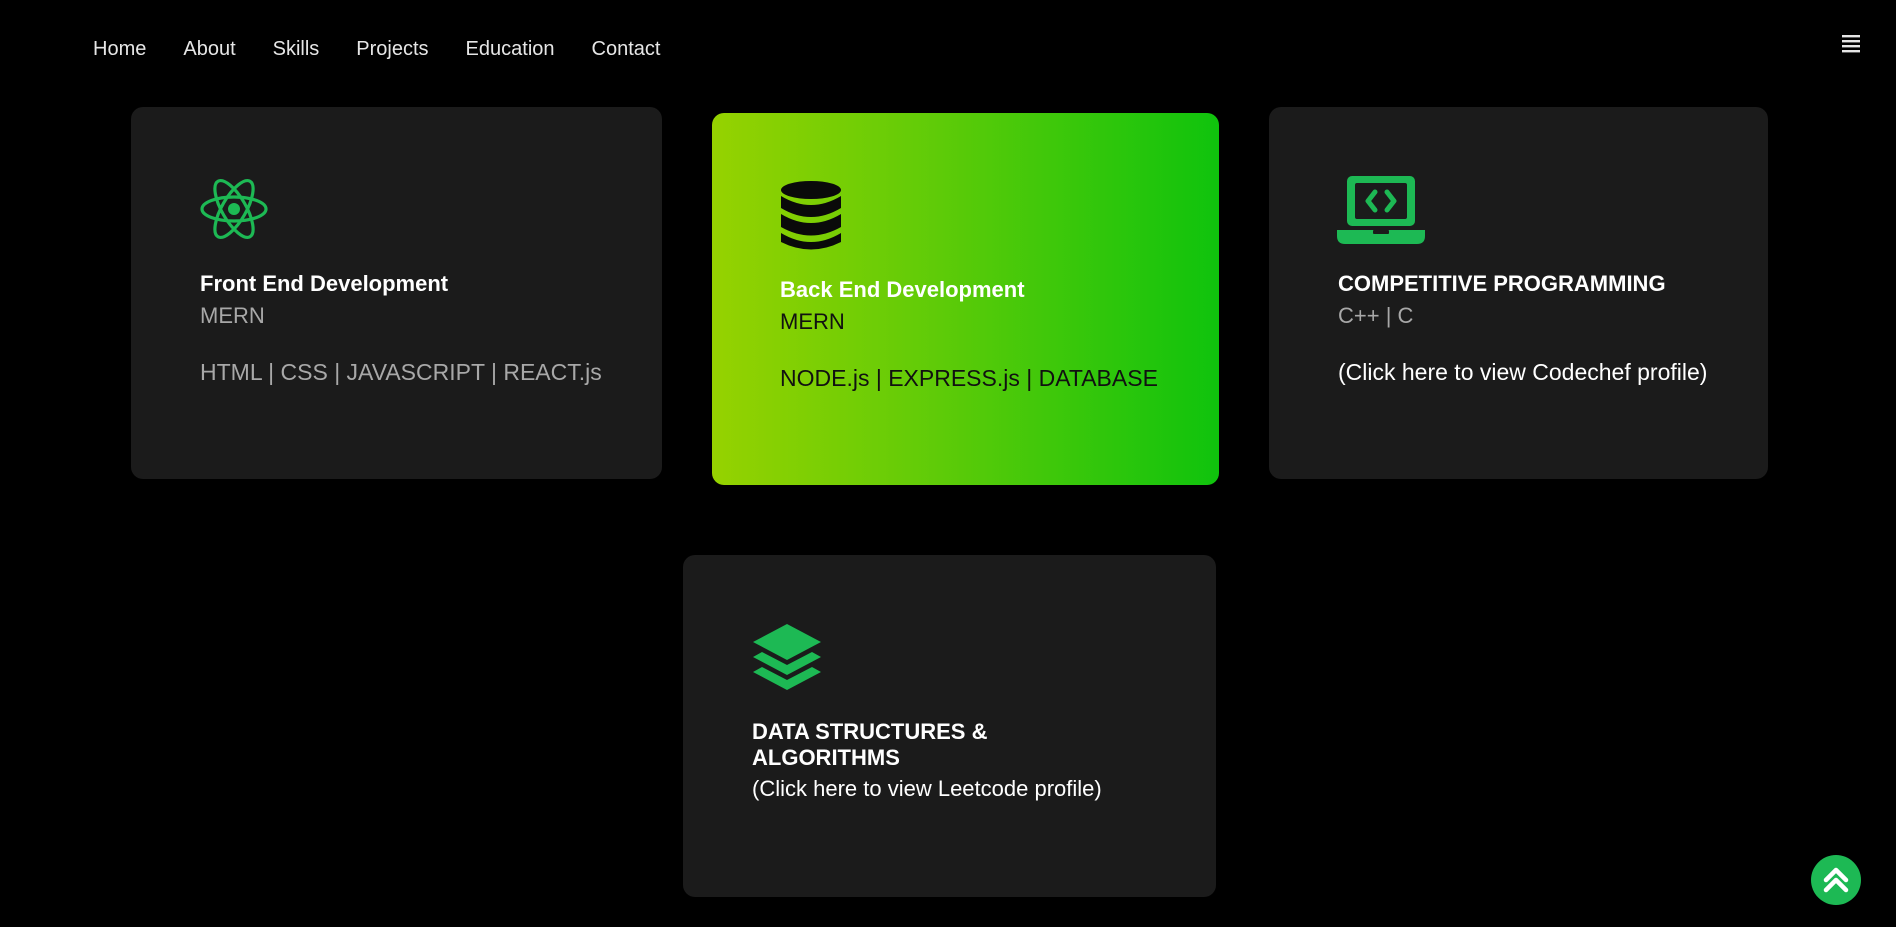  Describe the element at coordinates (510, 49) in the screenshot. I see `nav-education: Education` at that location.